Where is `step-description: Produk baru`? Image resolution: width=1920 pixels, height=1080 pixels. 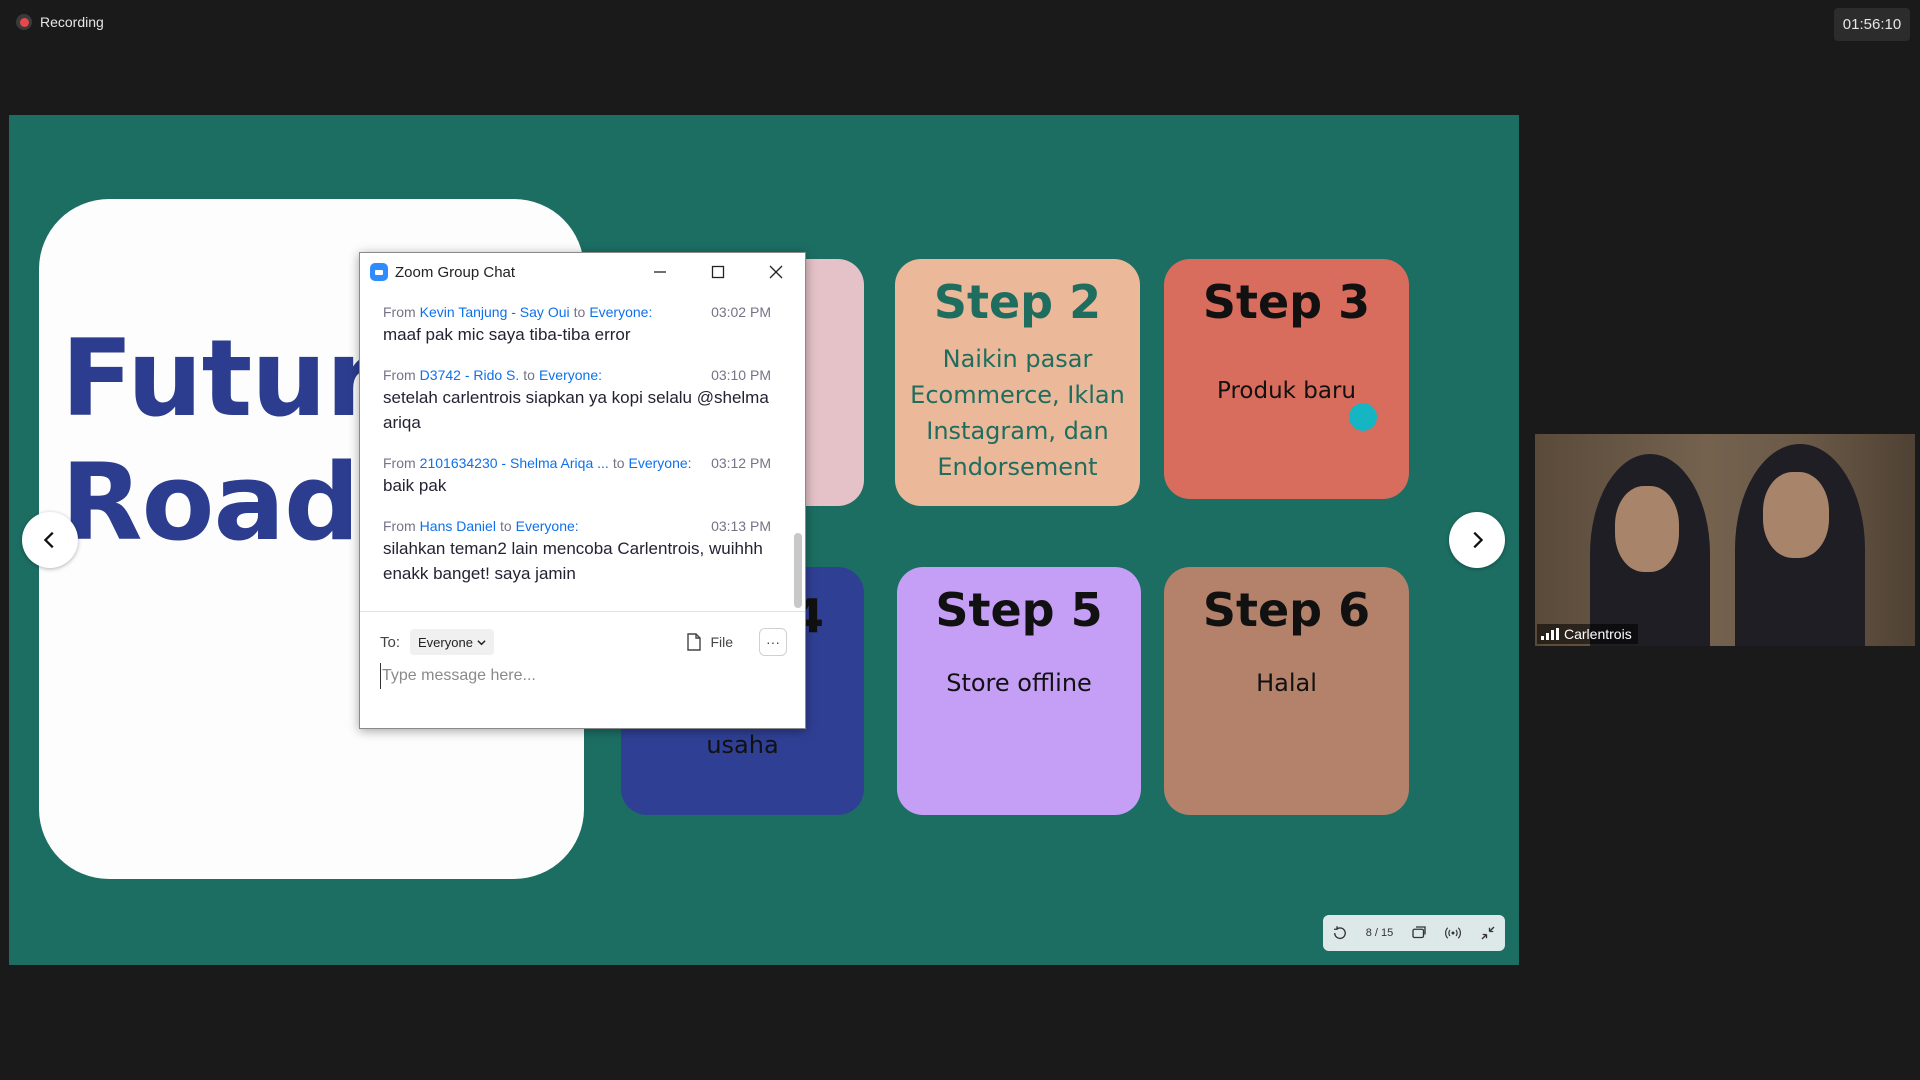
step-description: Produk baru is located at coordinates (1286, 391).